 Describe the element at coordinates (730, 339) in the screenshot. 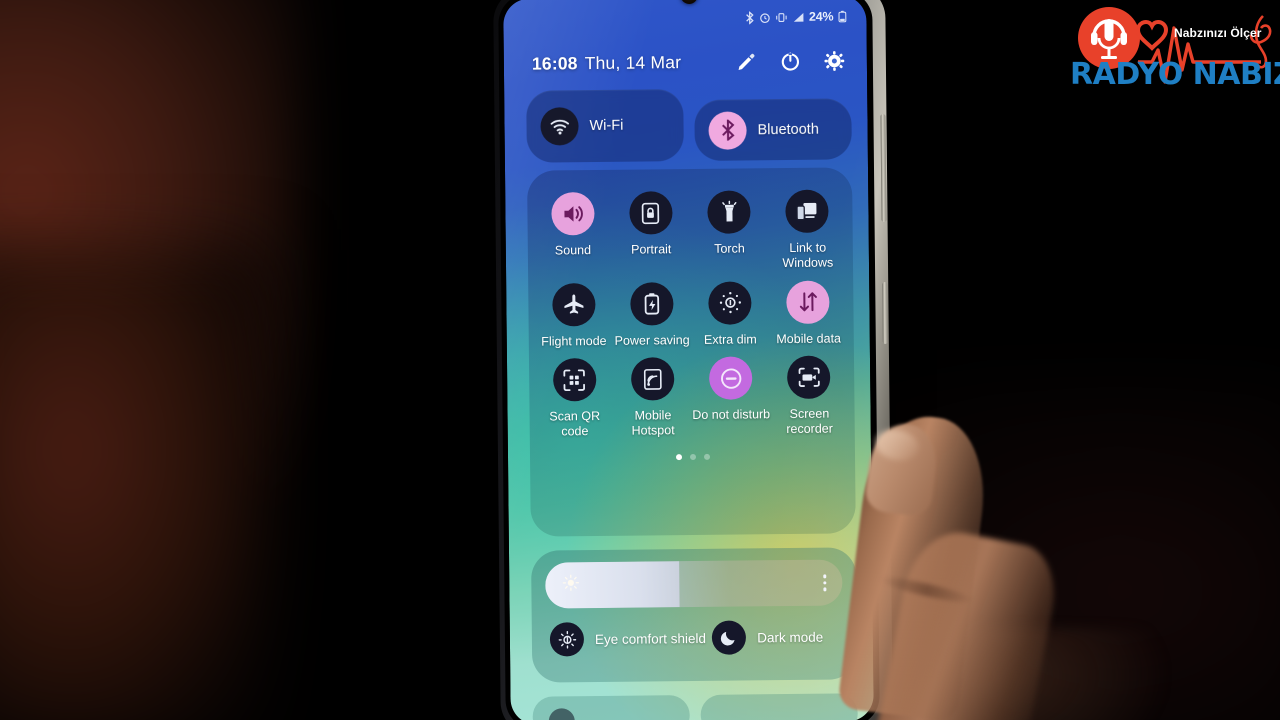

I see `toggle-label: Extra dim` at that location.